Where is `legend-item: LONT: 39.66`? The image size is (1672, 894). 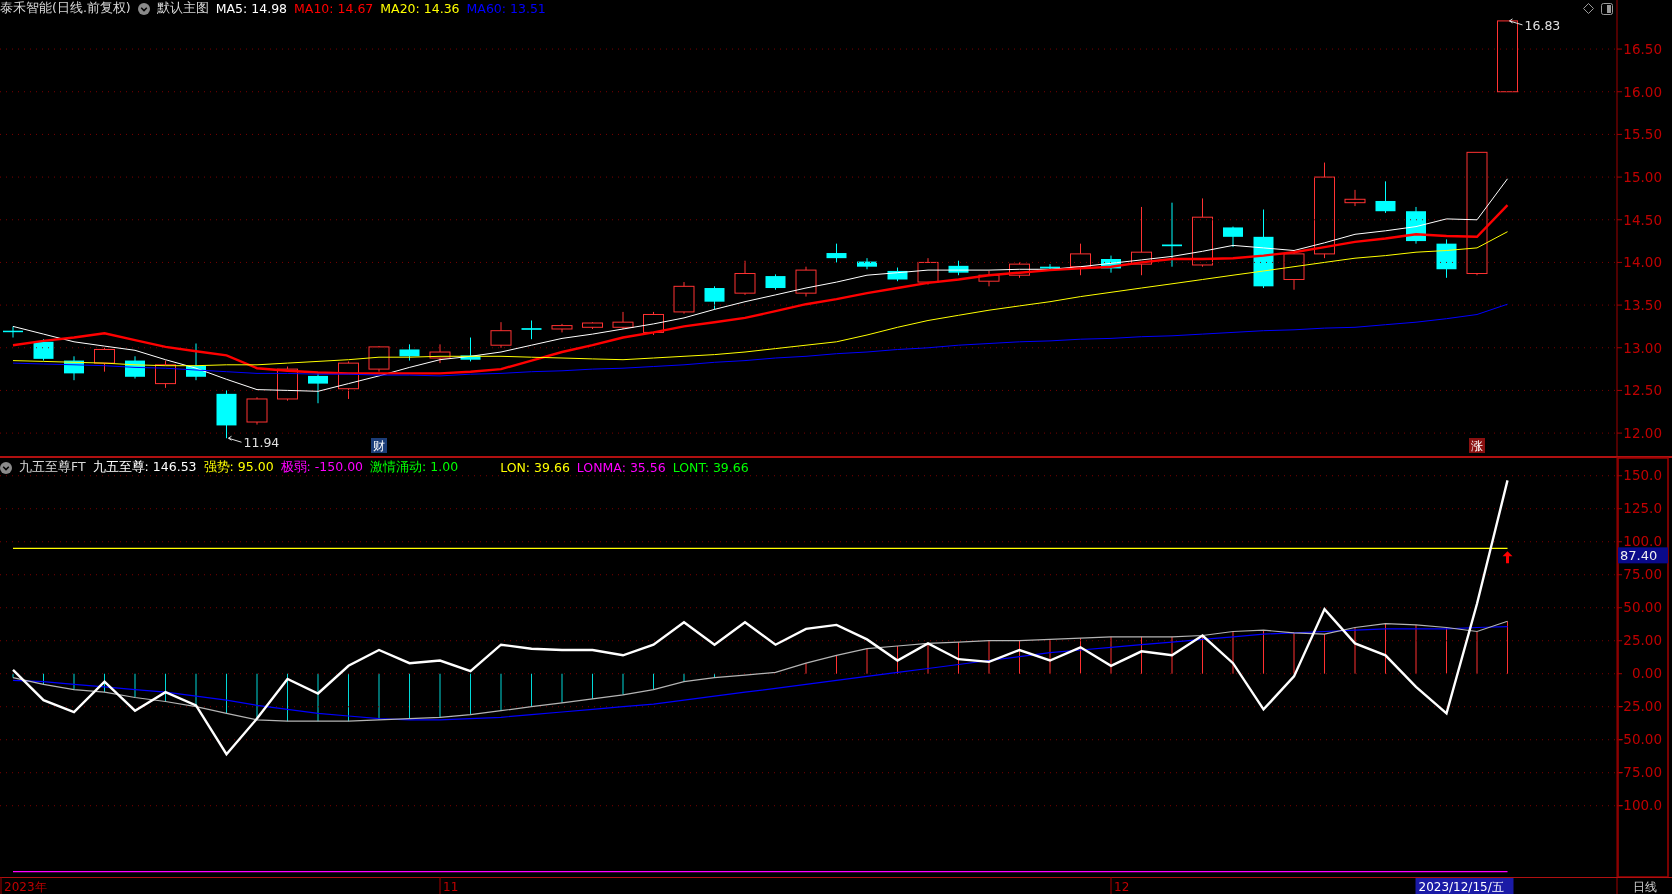
legend-item: LONT: 39.66 is located at coordinates (710, 467).